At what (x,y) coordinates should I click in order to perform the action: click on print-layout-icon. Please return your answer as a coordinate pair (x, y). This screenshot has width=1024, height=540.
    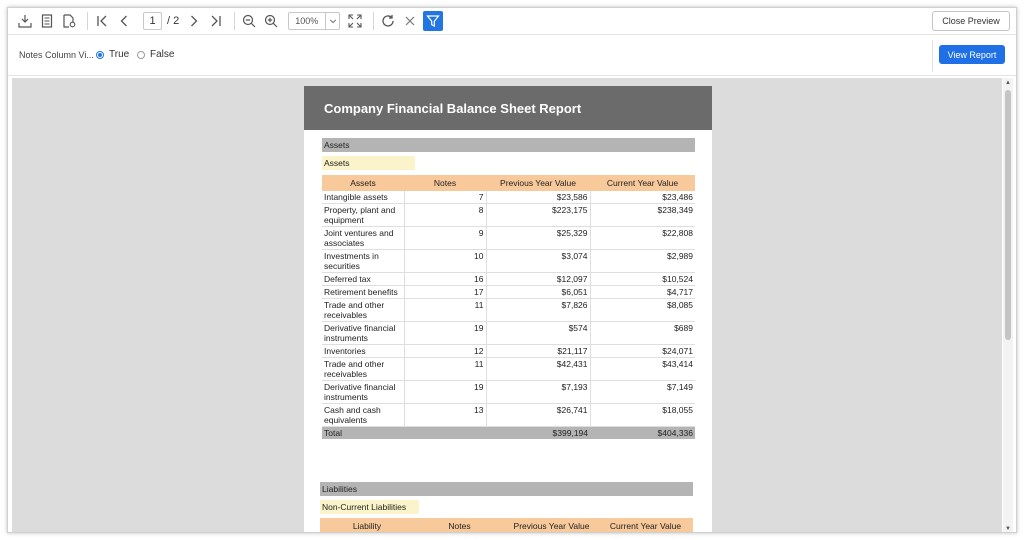
    Looking at the image, I should click on (47, 21).